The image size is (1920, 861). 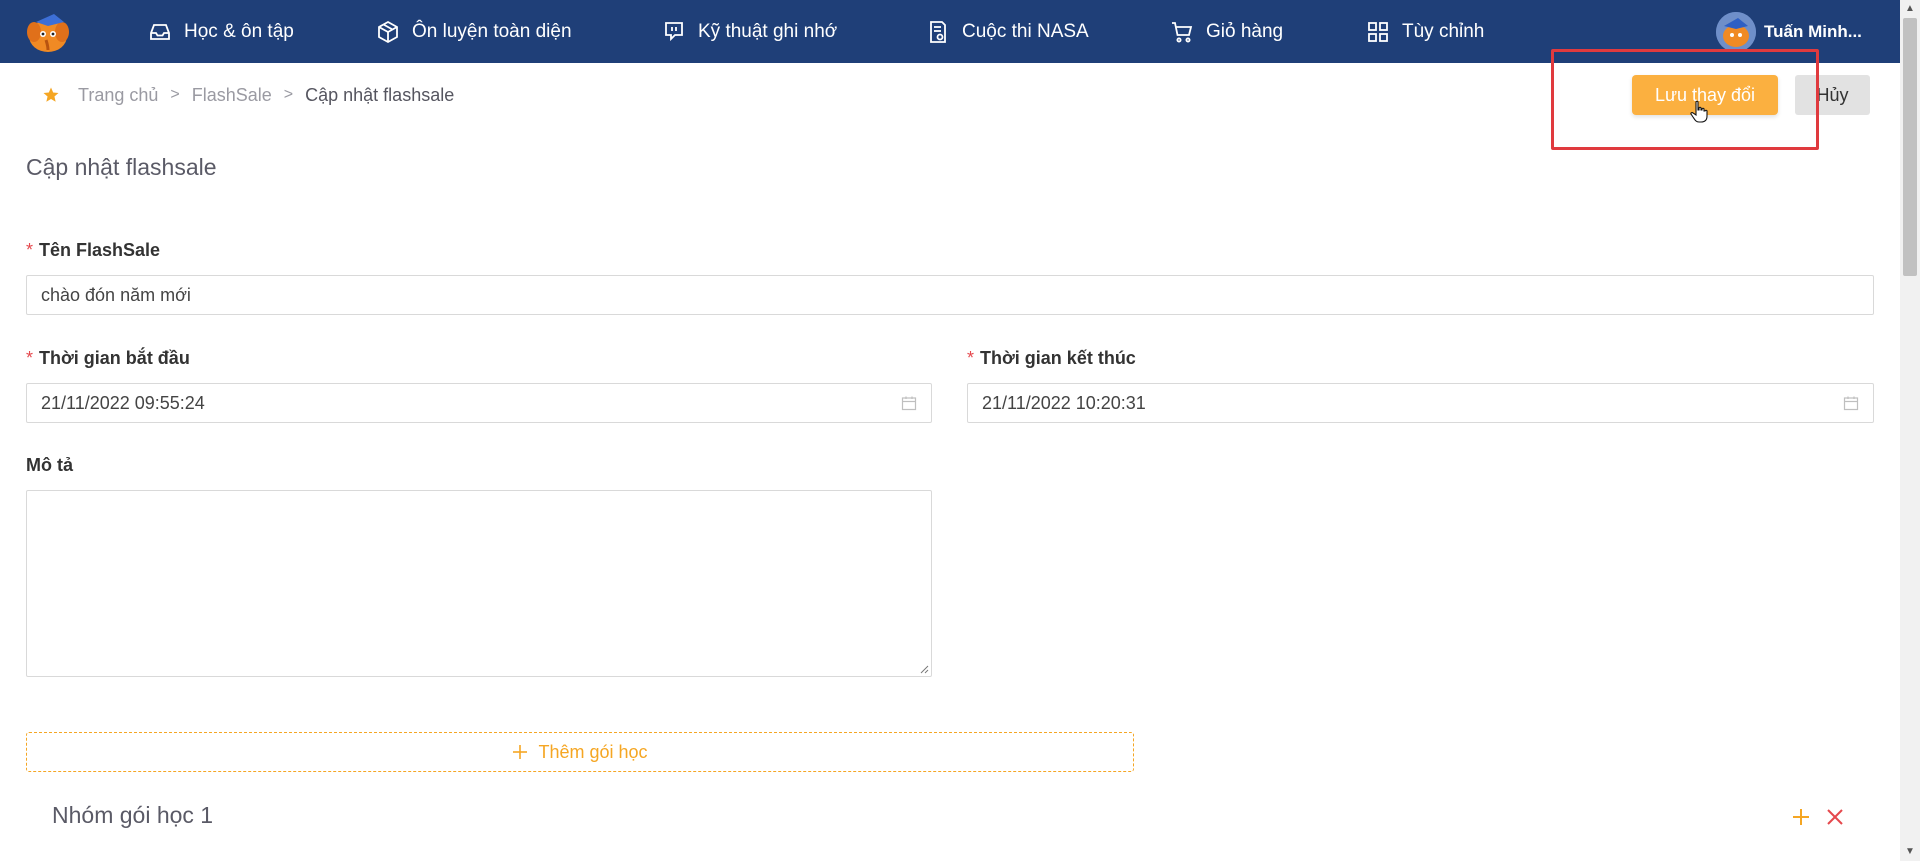 What do you see at coordinates (1182, 31) in the screenshot?
I see `cart-icon` at bounding box center [1182, 31].